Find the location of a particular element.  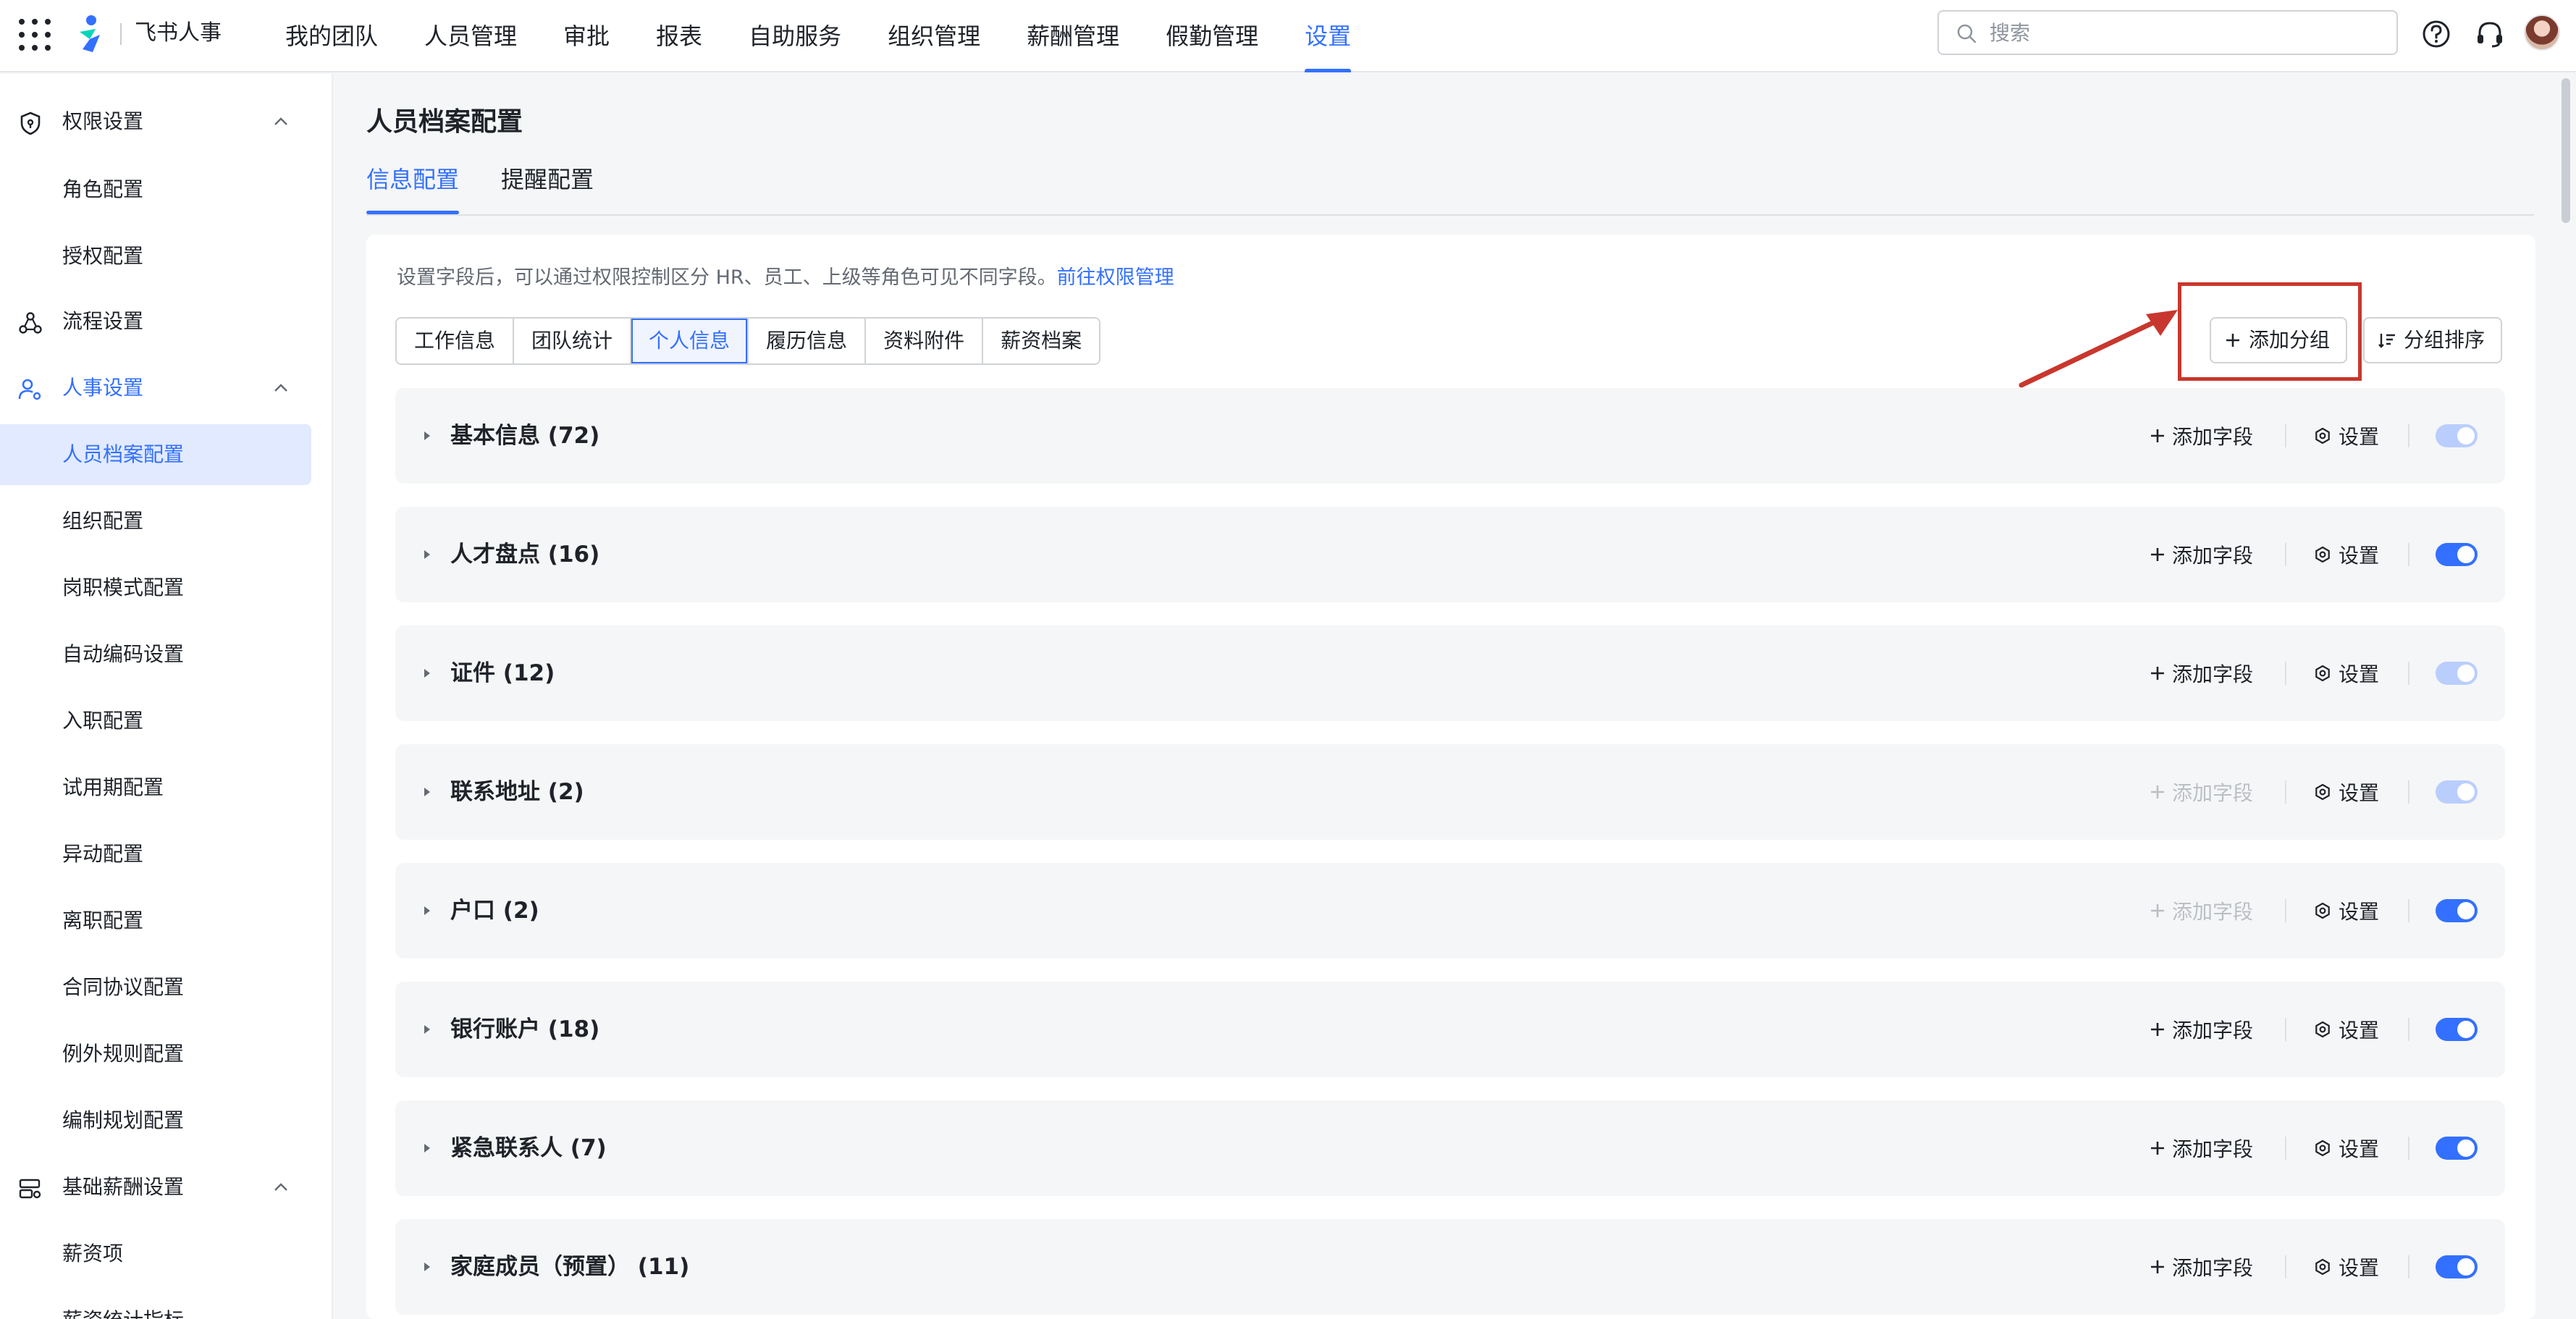

field-group-row: 紧急联系人 (7) 添加字段 设置 is located at coordinates (1450, 1148).